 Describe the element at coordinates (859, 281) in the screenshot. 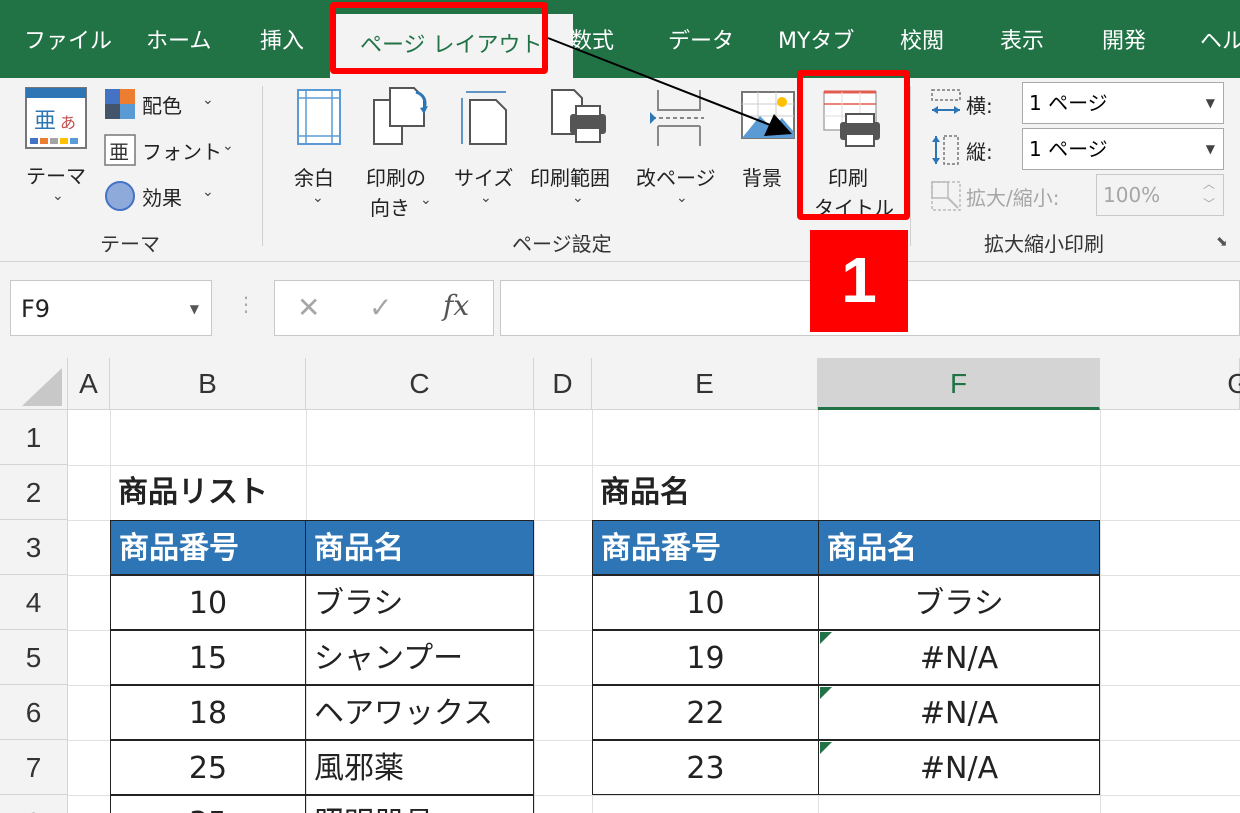

I see `step-badge: 1` at that location.